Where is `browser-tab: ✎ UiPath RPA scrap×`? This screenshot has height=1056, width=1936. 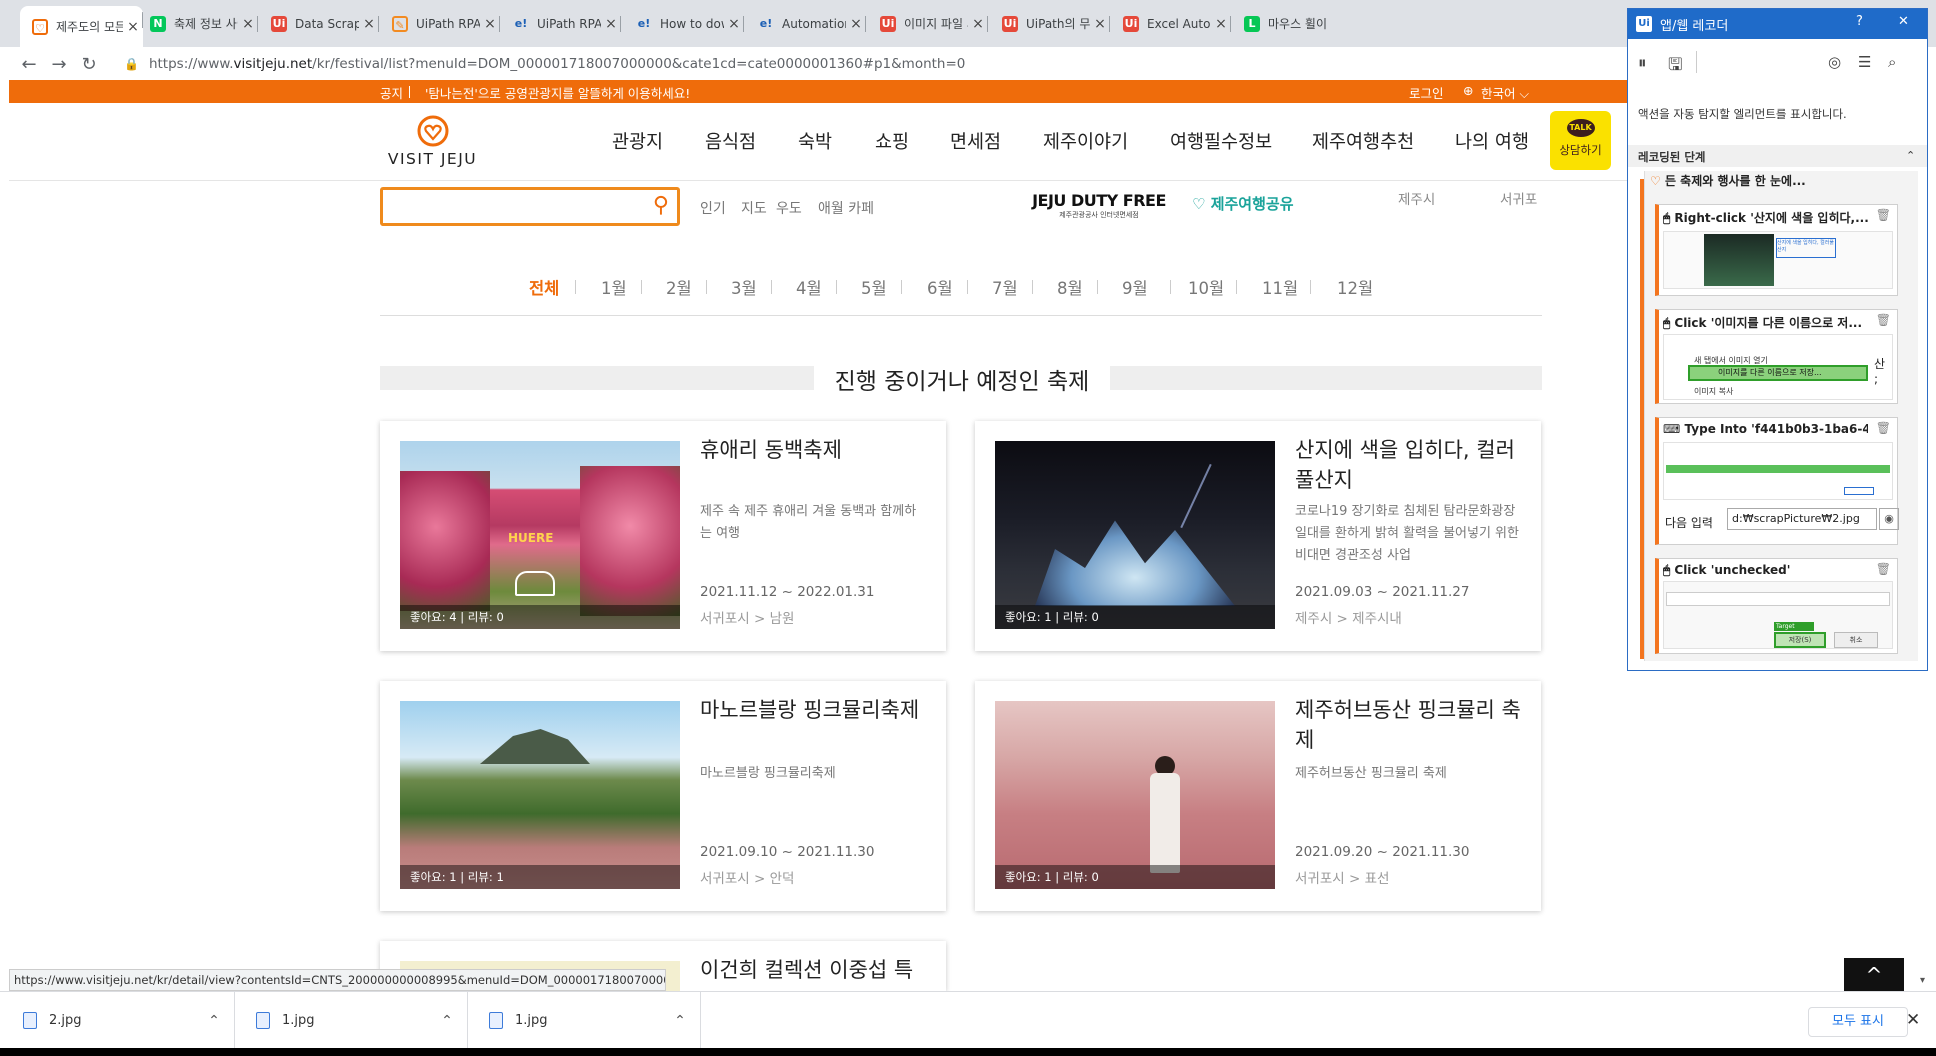
browser-tab: ✎ UiPath RPA scrap× is located at coordinates (440, 23).